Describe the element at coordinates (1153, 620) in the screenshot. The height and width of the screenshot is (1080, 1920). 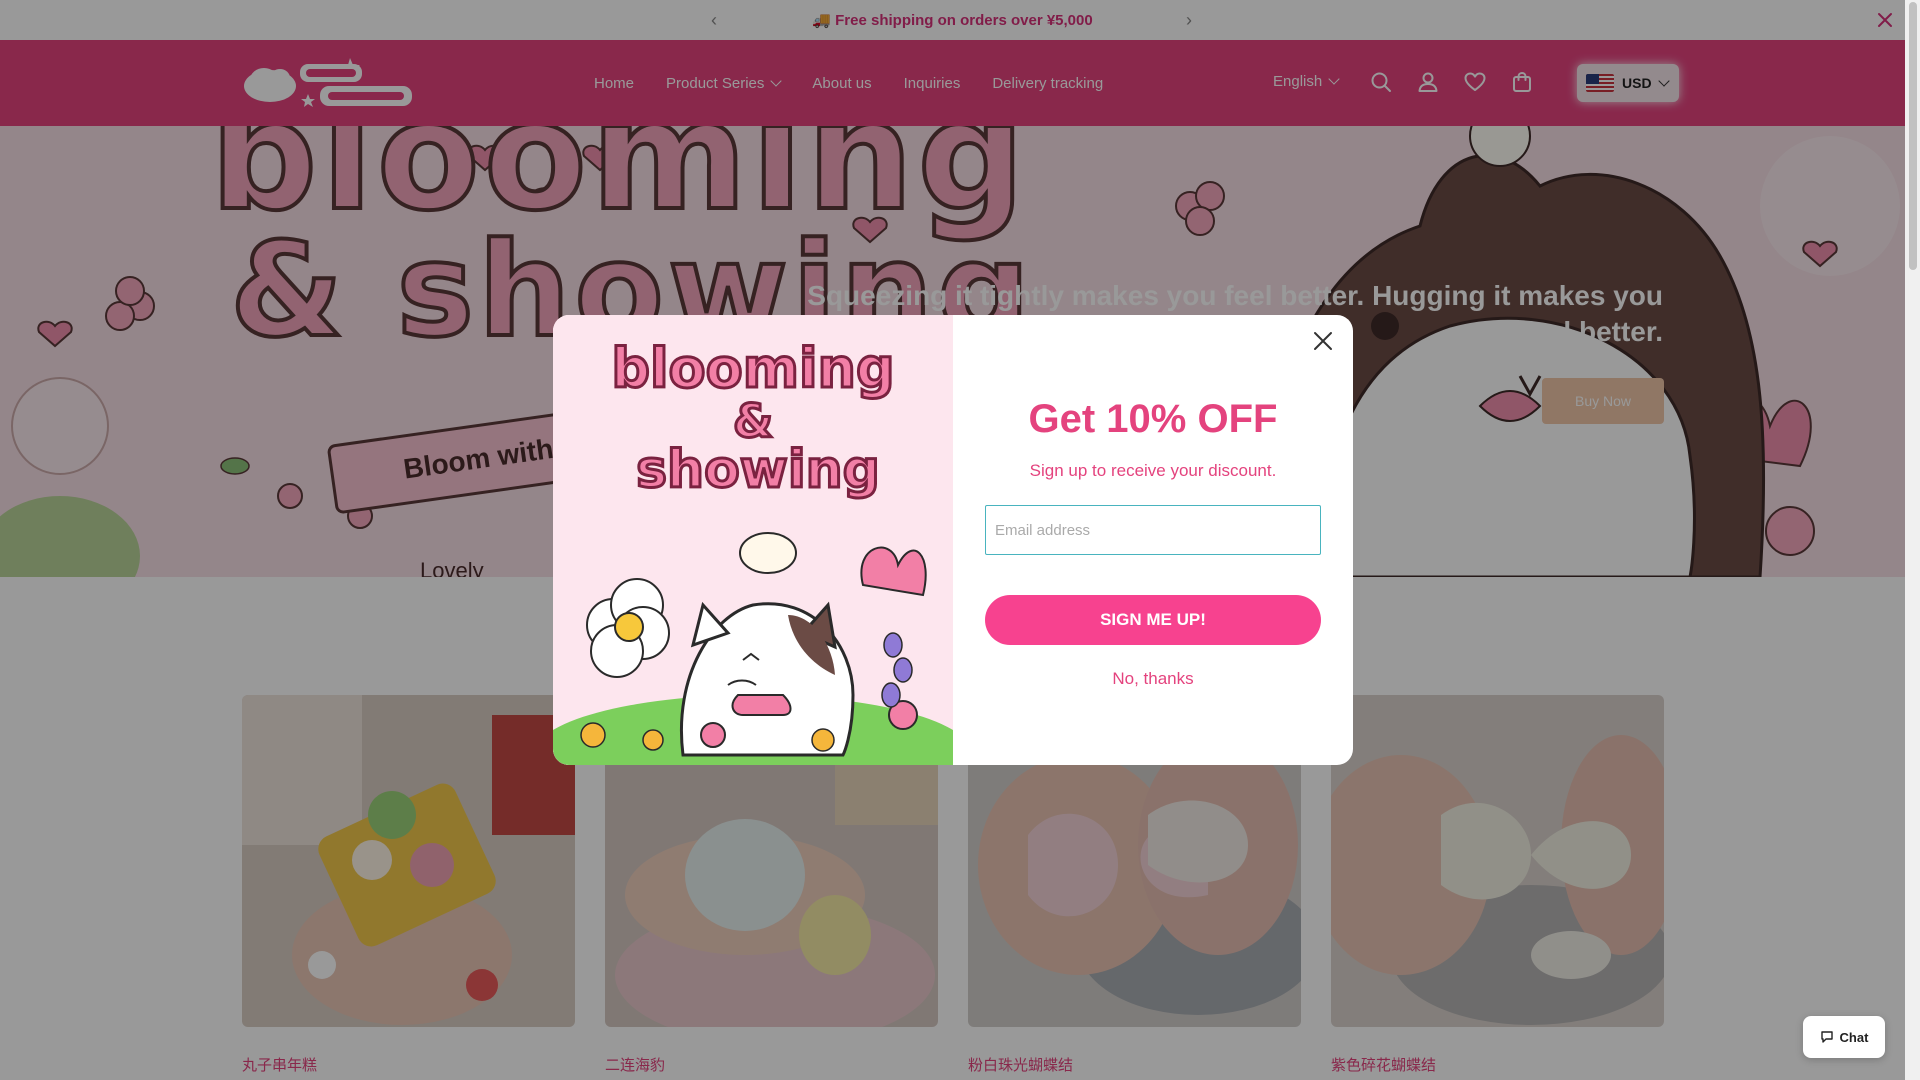
I see `sign-me-up-button: SIGN ME UP!` at that location.